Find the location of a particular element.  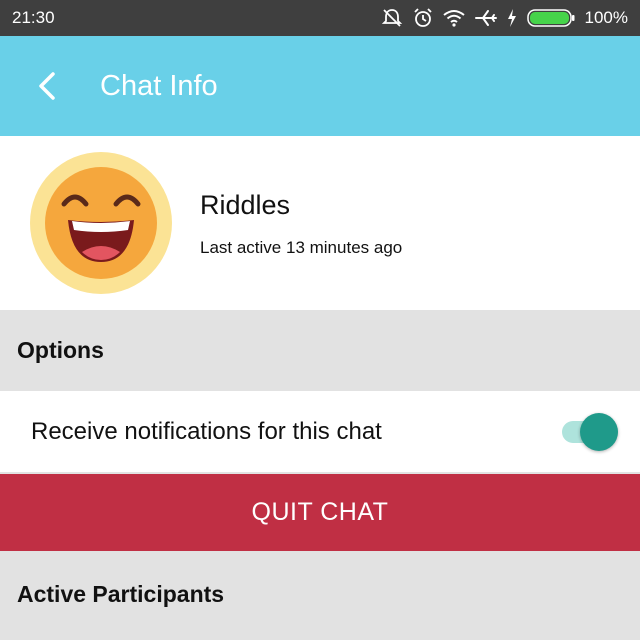

quit-chat-button: QUIT CHAT is located at coordinates (320, 512).